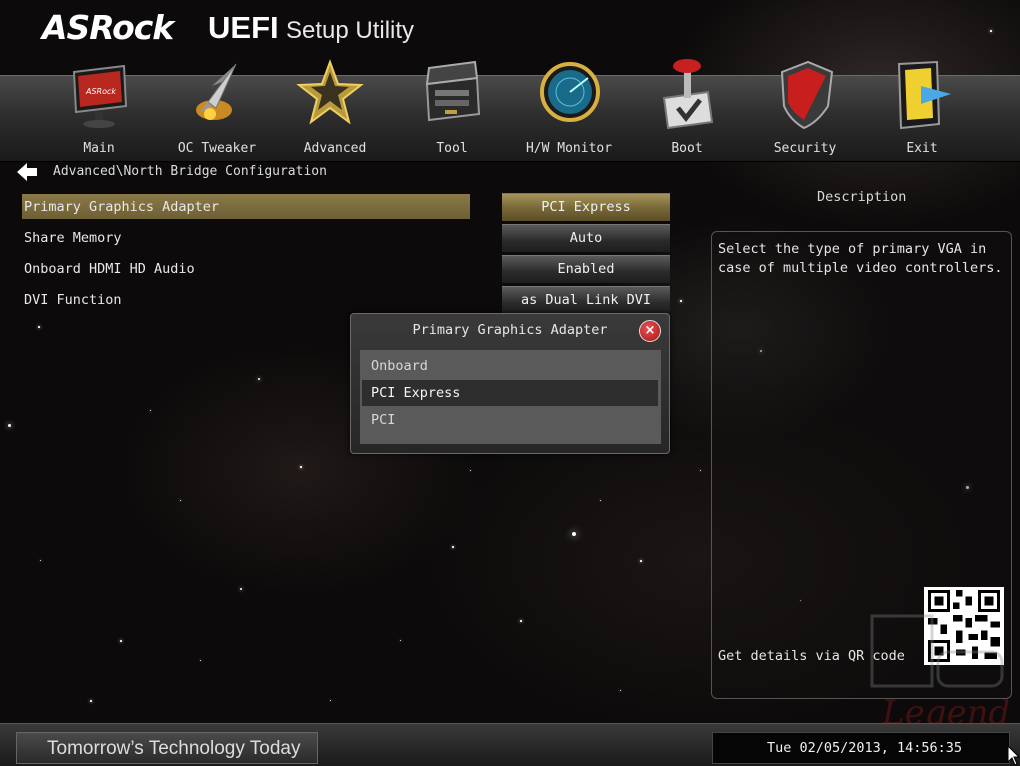 The image size is (1020, 766). What do you see at coordinates (805, 148) in the screenshot?
I see `tab-security-label: Security` at bounding box center [805, 148].